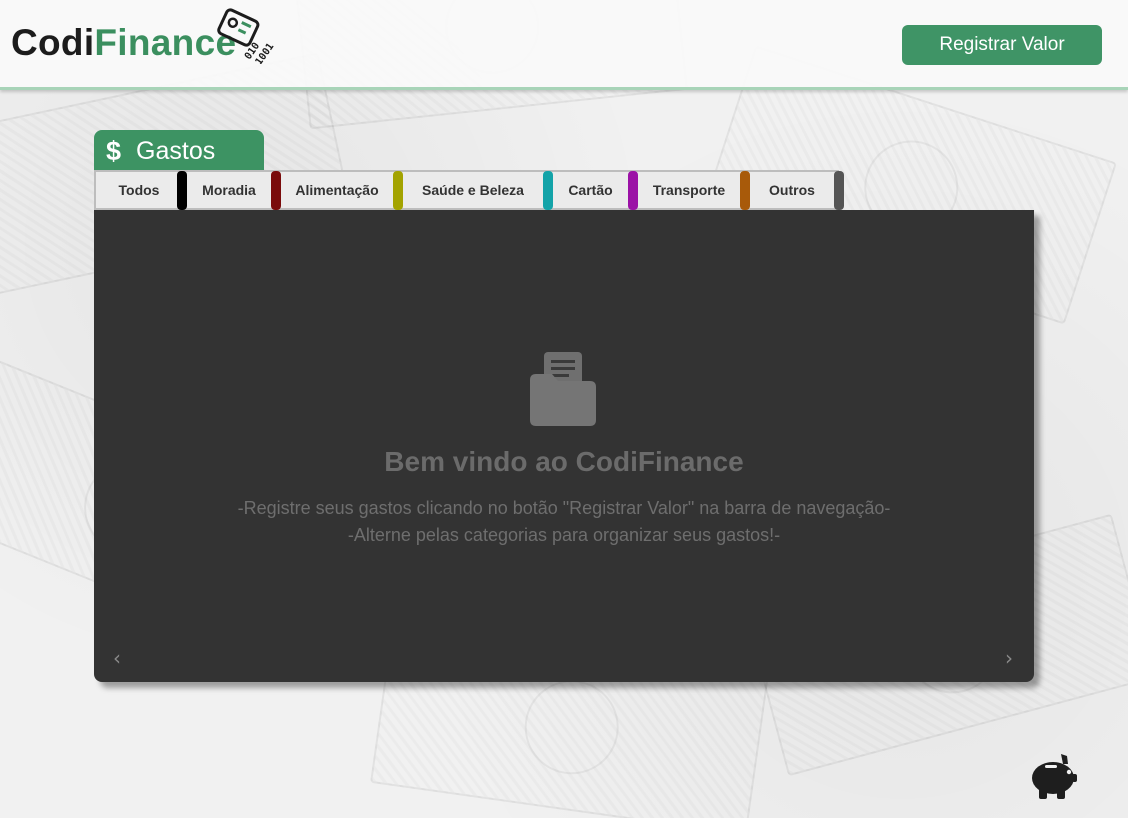 This screenshot has width=1128, height=818. Describe the element at coordinates (246, 36) in the screenshot. I see `logo-card-binary-icon: 010 1001` at that location.